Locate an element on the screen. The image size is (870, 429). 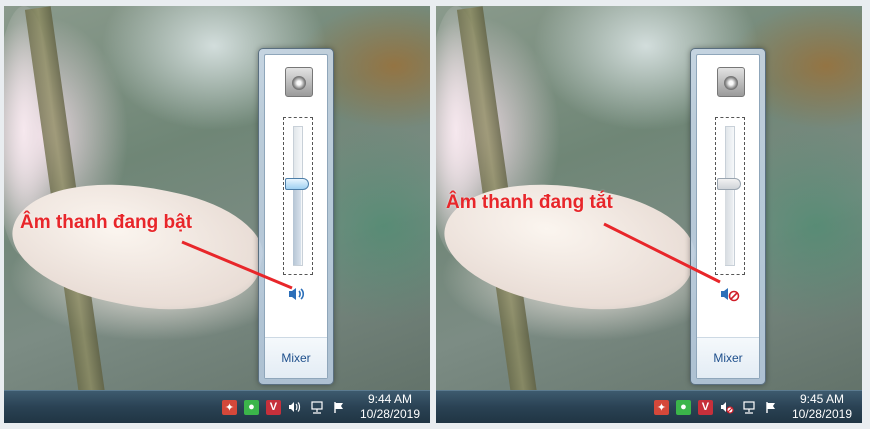
system-tray: ✦ ● V 9:44 AM 10/28/2019 is located at coordinates (320, 407).